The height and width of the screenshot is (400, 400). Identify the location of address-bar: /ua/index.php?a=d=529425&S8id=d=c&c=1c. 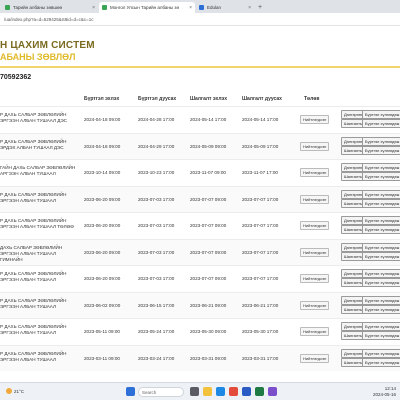
(200, 19).